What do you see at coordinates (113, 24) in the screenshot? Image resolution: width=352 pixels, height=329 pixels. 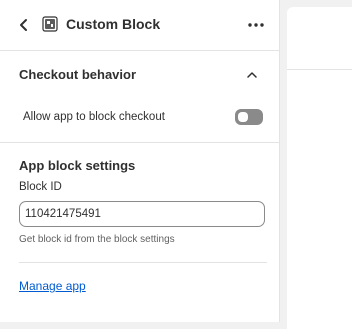 I see `page-title: Custom Block` at bounding box center [113, 24].